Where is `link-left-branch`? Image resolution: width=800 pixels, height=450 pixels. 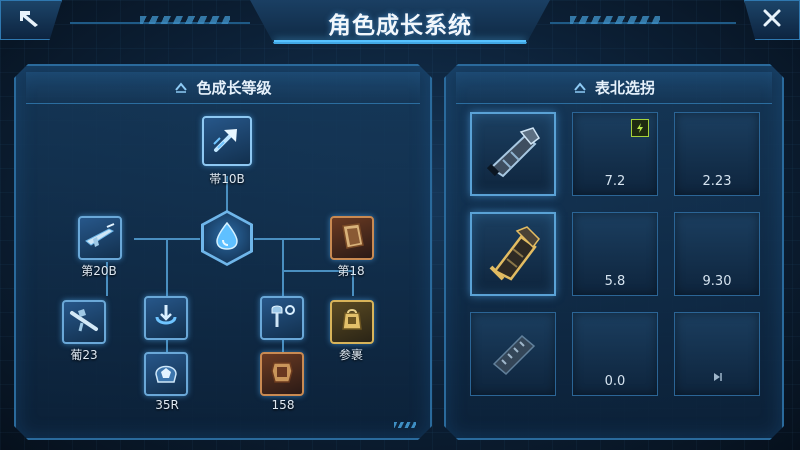 link-left-branch is located at coordinates (167, 267).